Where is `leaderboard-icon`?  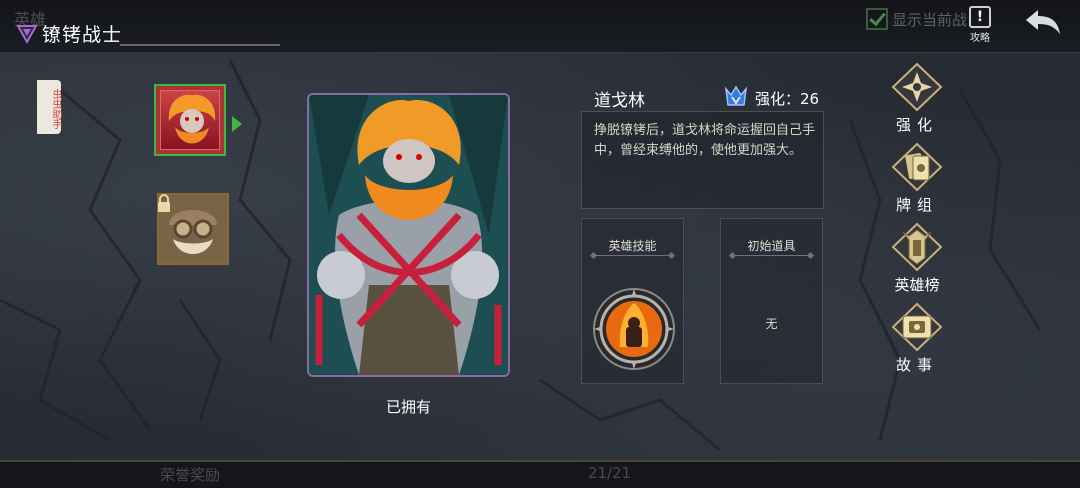 leaderboard-icon is located at coordinates (917, 247).